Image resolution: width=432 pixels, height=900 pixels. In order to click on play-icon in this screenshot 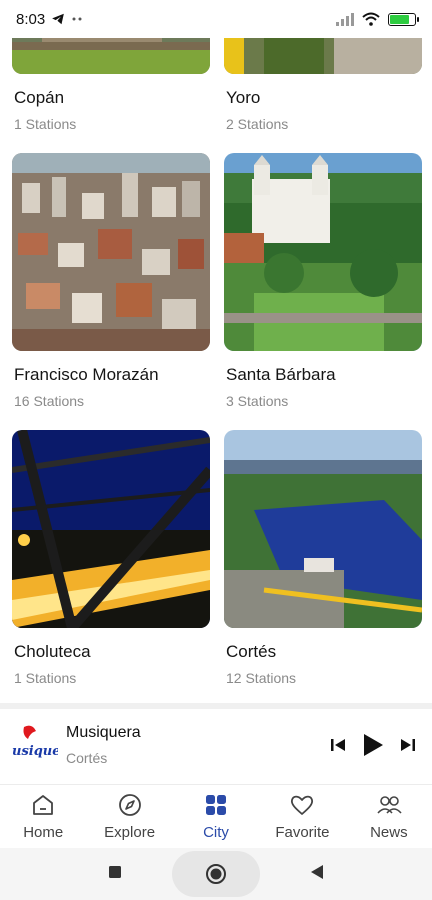, I will do `click(373, 745)`.